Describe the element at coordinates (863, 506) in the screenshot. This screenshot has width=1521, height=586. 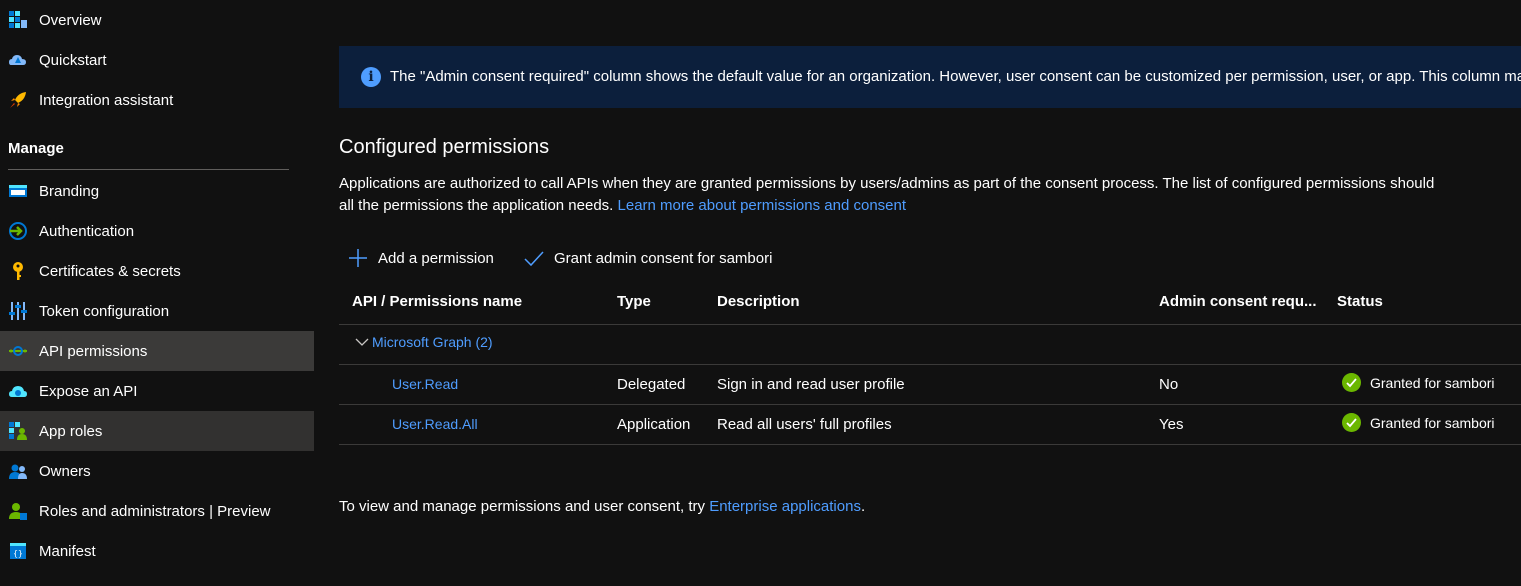
I see `footer-suffix: .` at that location.